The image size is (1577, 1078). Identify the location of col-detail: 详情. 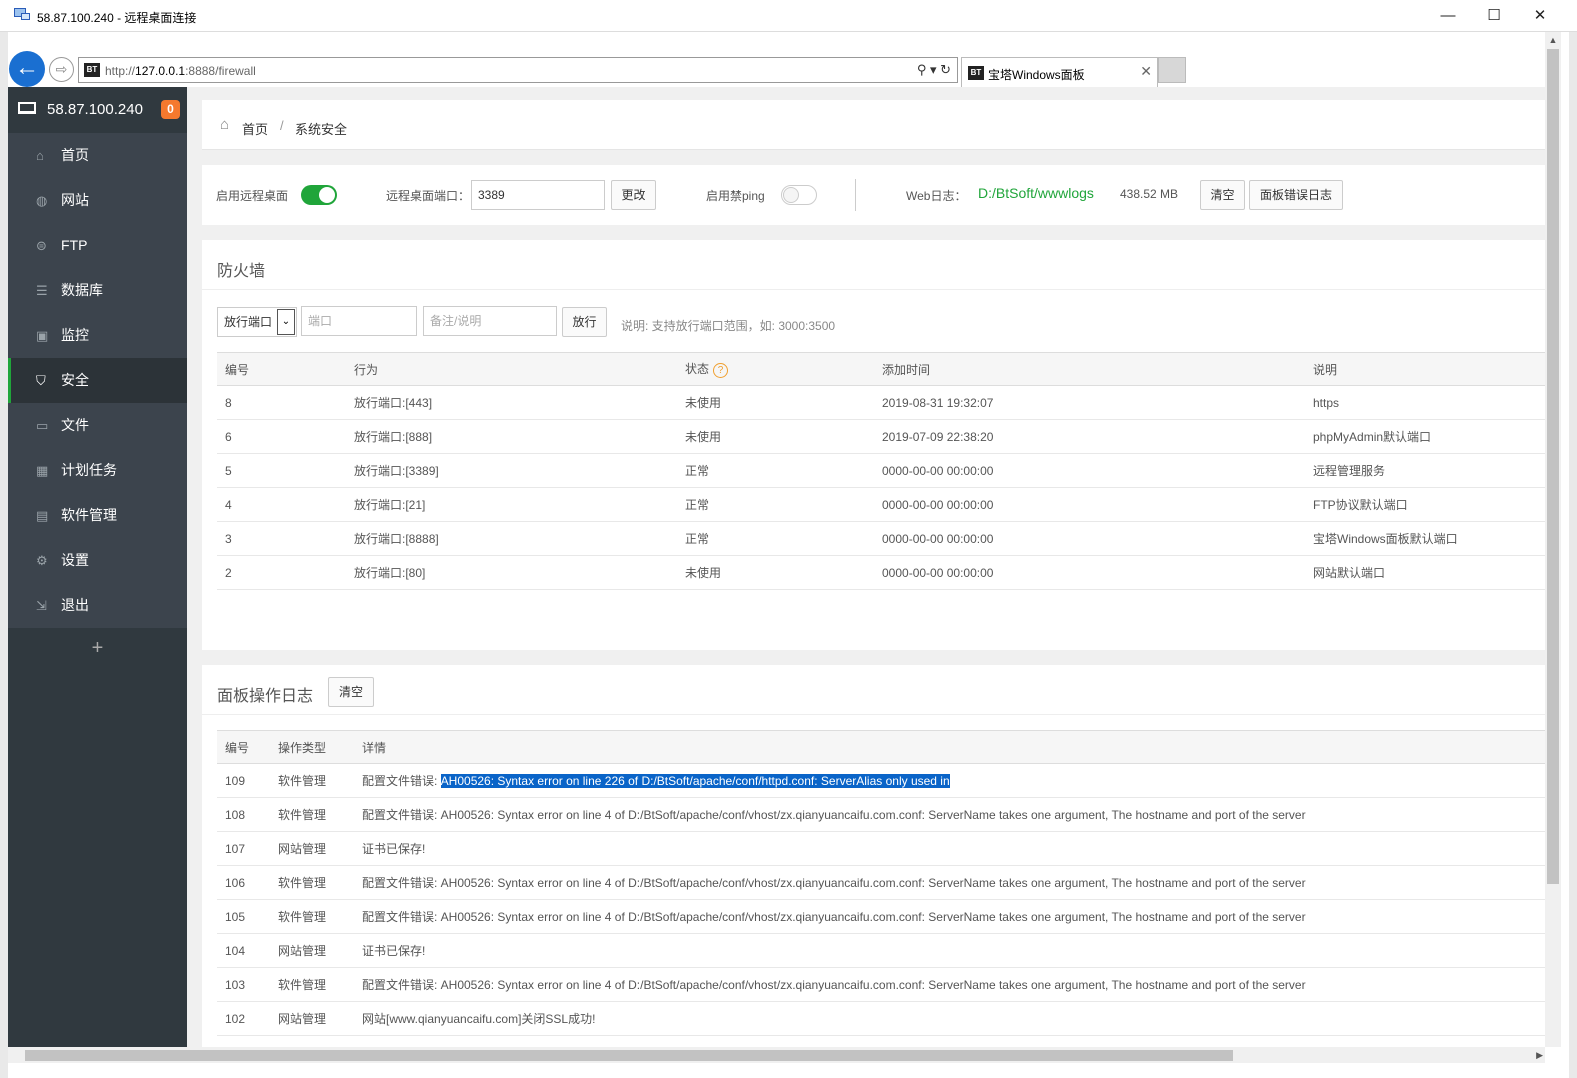
(949, 747).